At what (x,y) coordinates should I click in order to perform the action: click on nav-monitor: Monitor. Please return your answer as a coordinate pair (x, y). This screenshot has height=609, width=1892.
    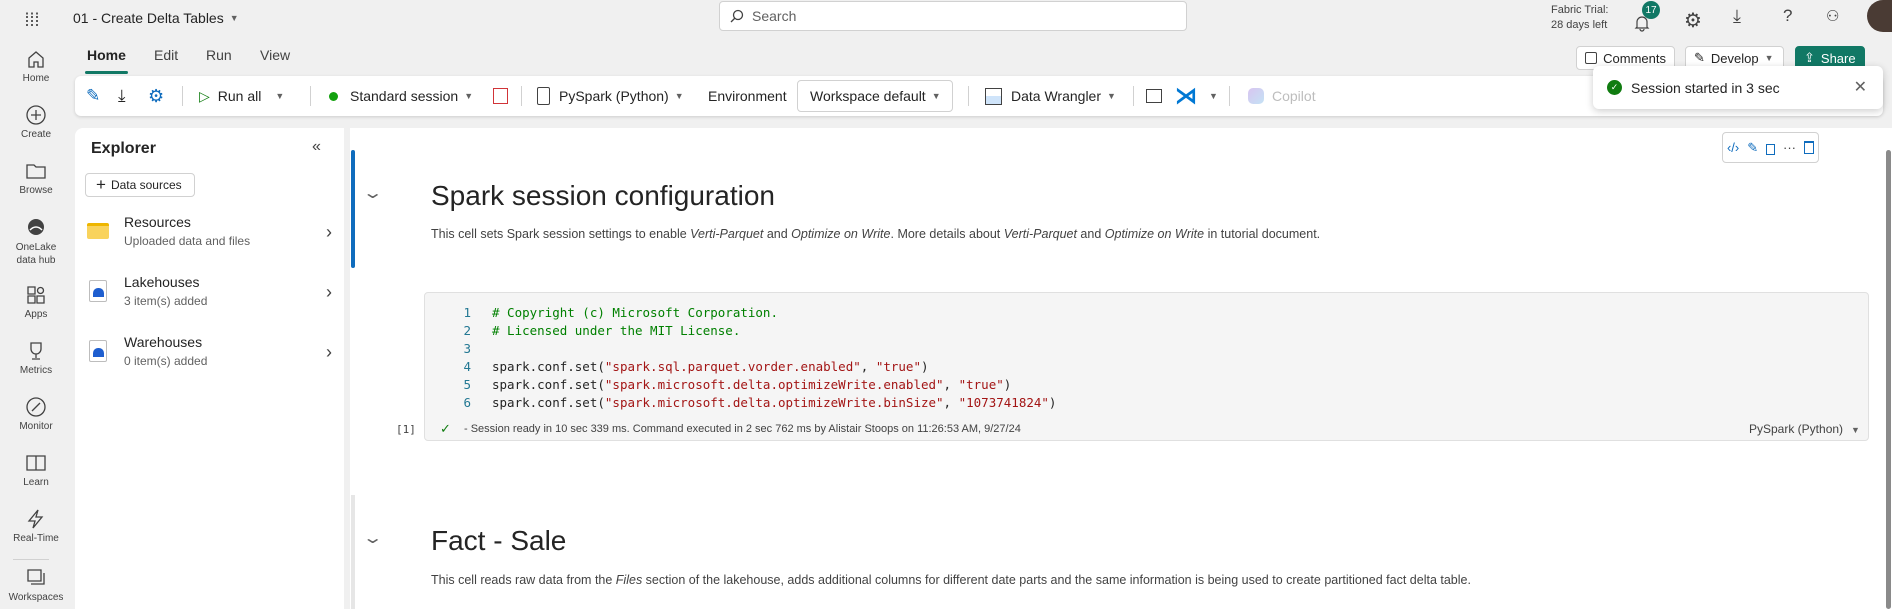
    Looking at the image, I should click on (36, 414).